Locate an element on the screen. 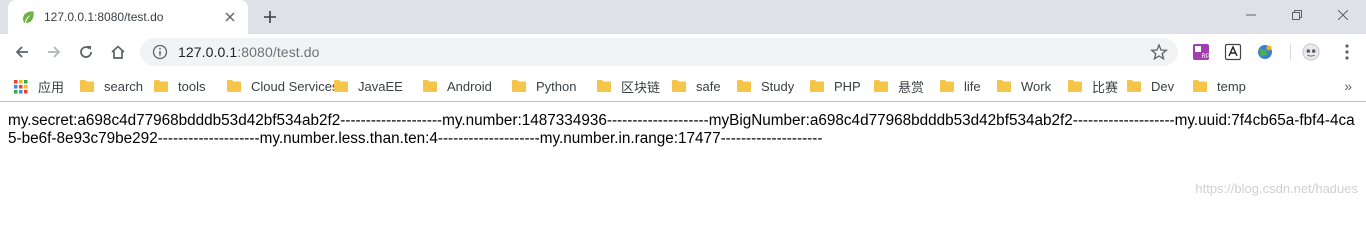 The image size is (1366, 240). apps-grid-icon is located at coordinates (21, 87).